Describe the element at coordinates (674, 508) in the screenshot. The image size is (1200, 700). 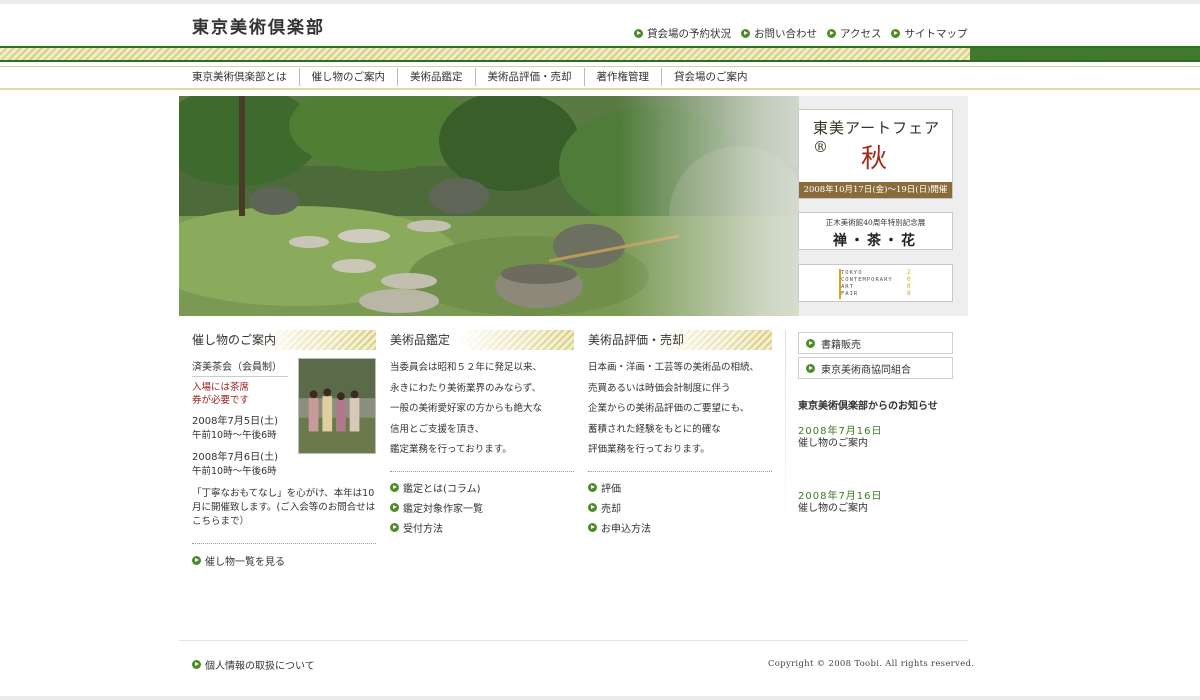
I see `valuation-link-sell: 売却` at that location.